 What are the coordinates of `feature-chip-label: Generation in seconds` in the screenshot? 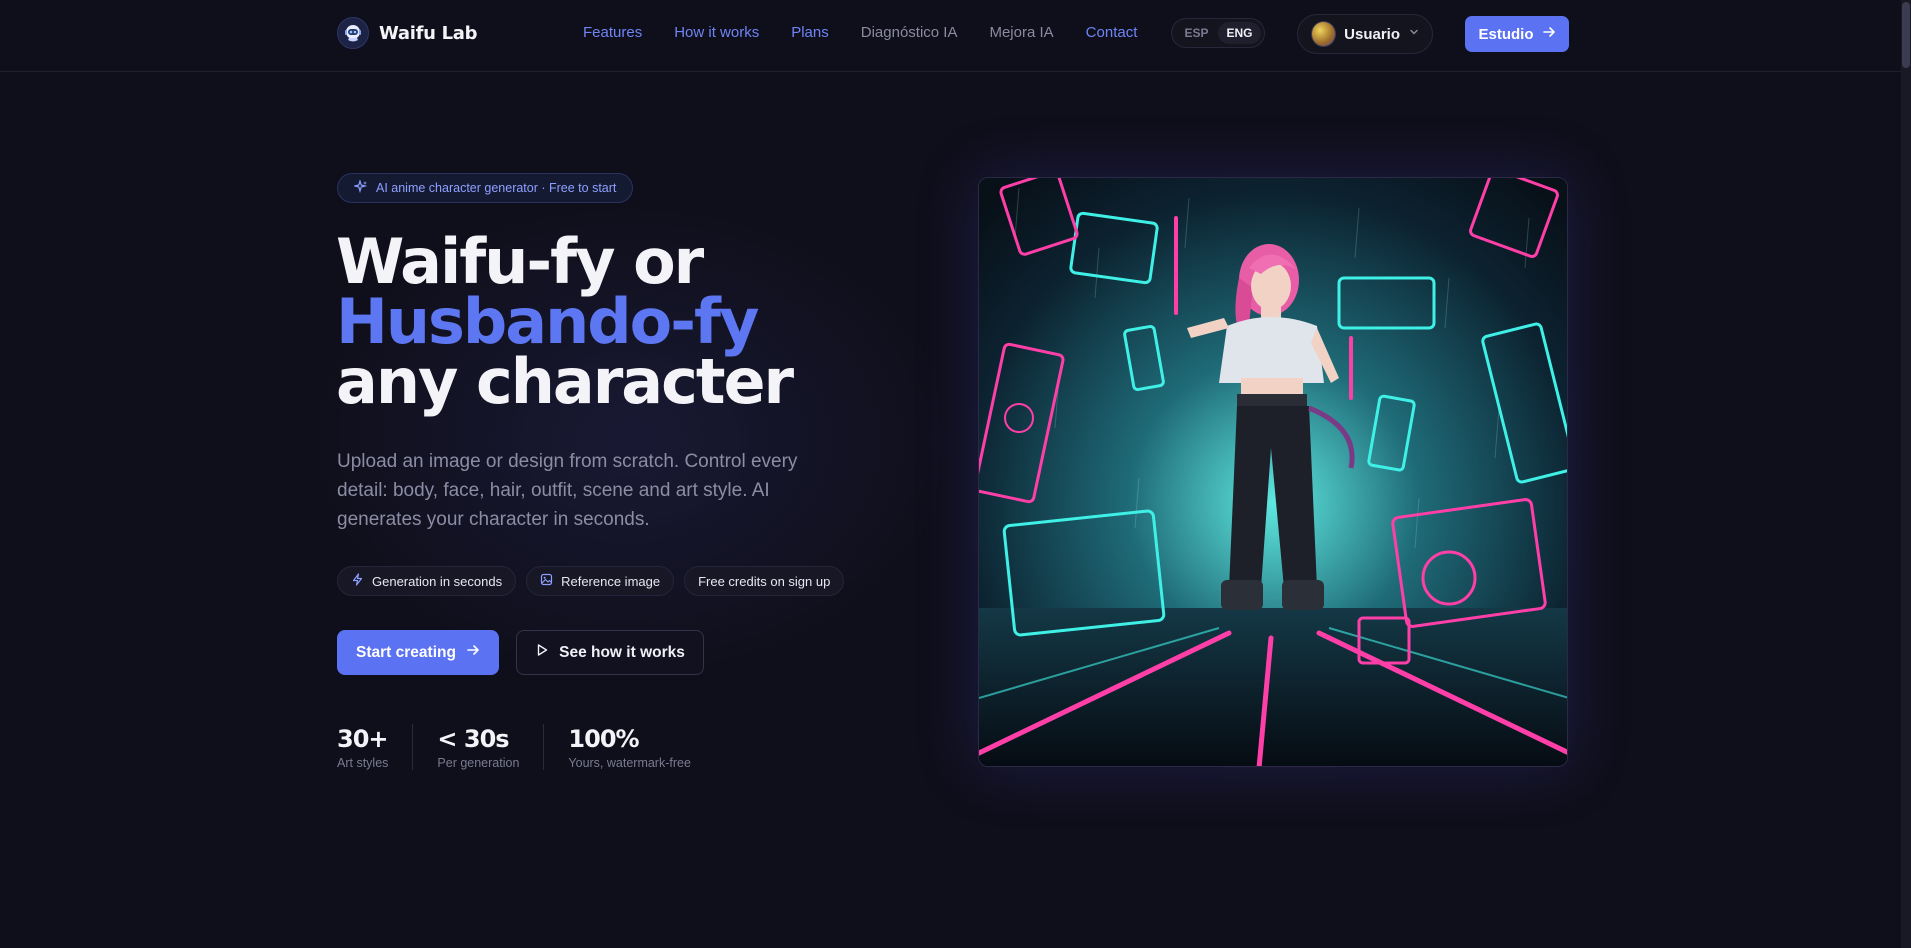 It's located at (437, 581).